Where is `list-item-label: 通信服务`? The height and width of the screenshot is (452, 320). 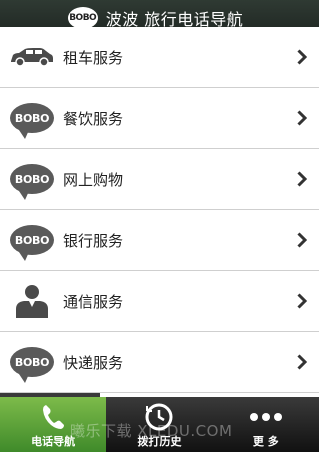
list-item-label: 通信服务 is located at coordinates (93, 301).